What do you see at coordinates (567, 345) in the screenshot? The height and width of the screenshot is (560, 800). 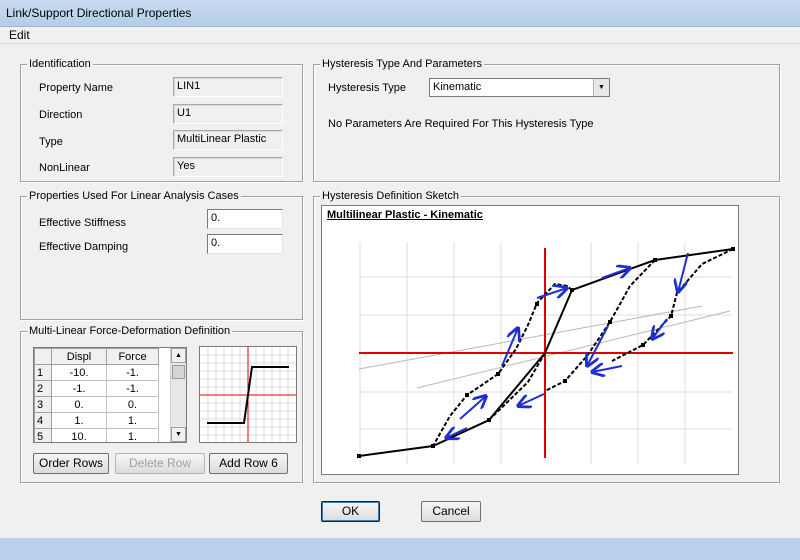 I see `direction-arrows` at bounding box center [567, 345].